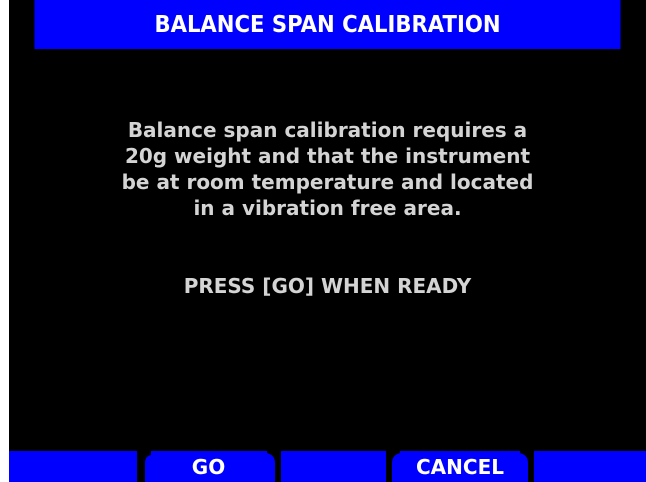  I want to click on go-button: GO, so click(208, 466).